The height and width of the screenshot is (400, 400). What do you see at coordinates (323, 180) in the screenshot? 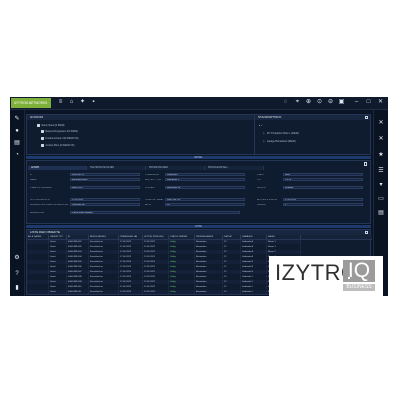
I see `field-value: 70176` at bounding box center [323, 180].